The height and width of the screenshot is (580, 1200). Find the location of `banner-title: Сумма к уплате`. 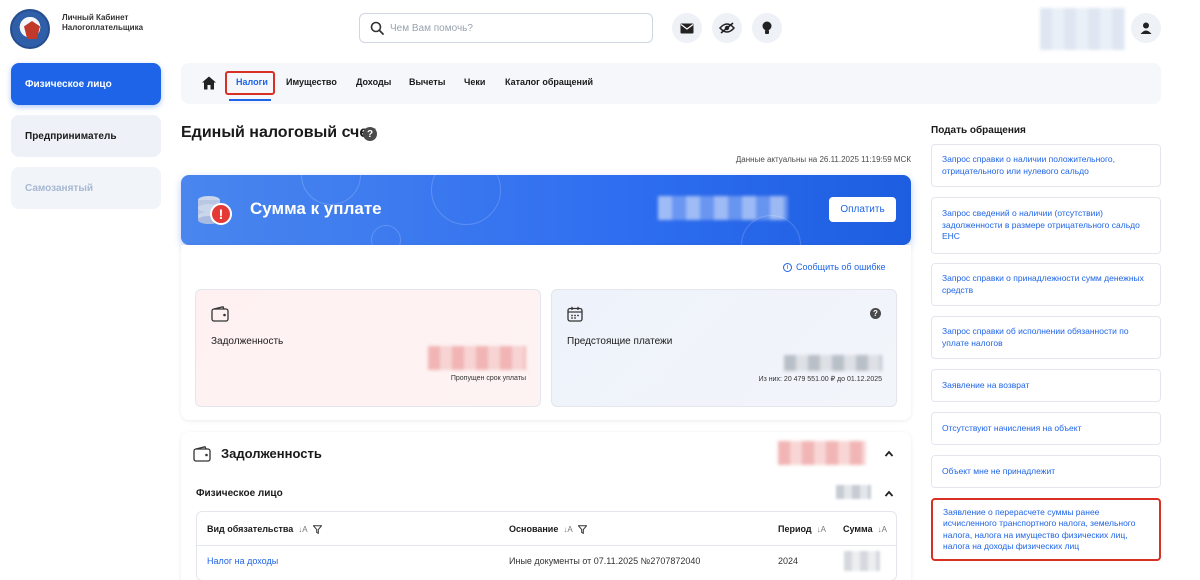

banner-title: Сумма к уплате is located at coordinates (316, 208).